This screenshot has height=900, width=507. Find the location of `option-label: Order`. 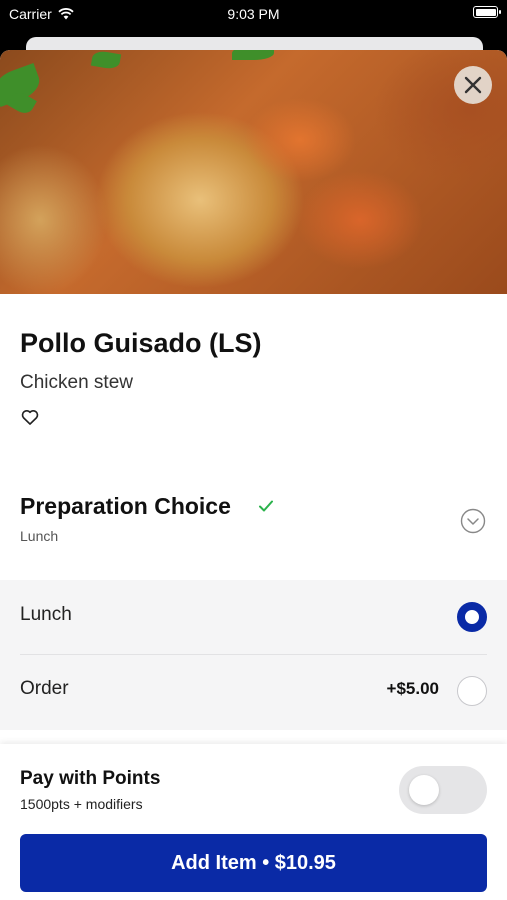

option-label: Order is located at coordinates (44, 688).